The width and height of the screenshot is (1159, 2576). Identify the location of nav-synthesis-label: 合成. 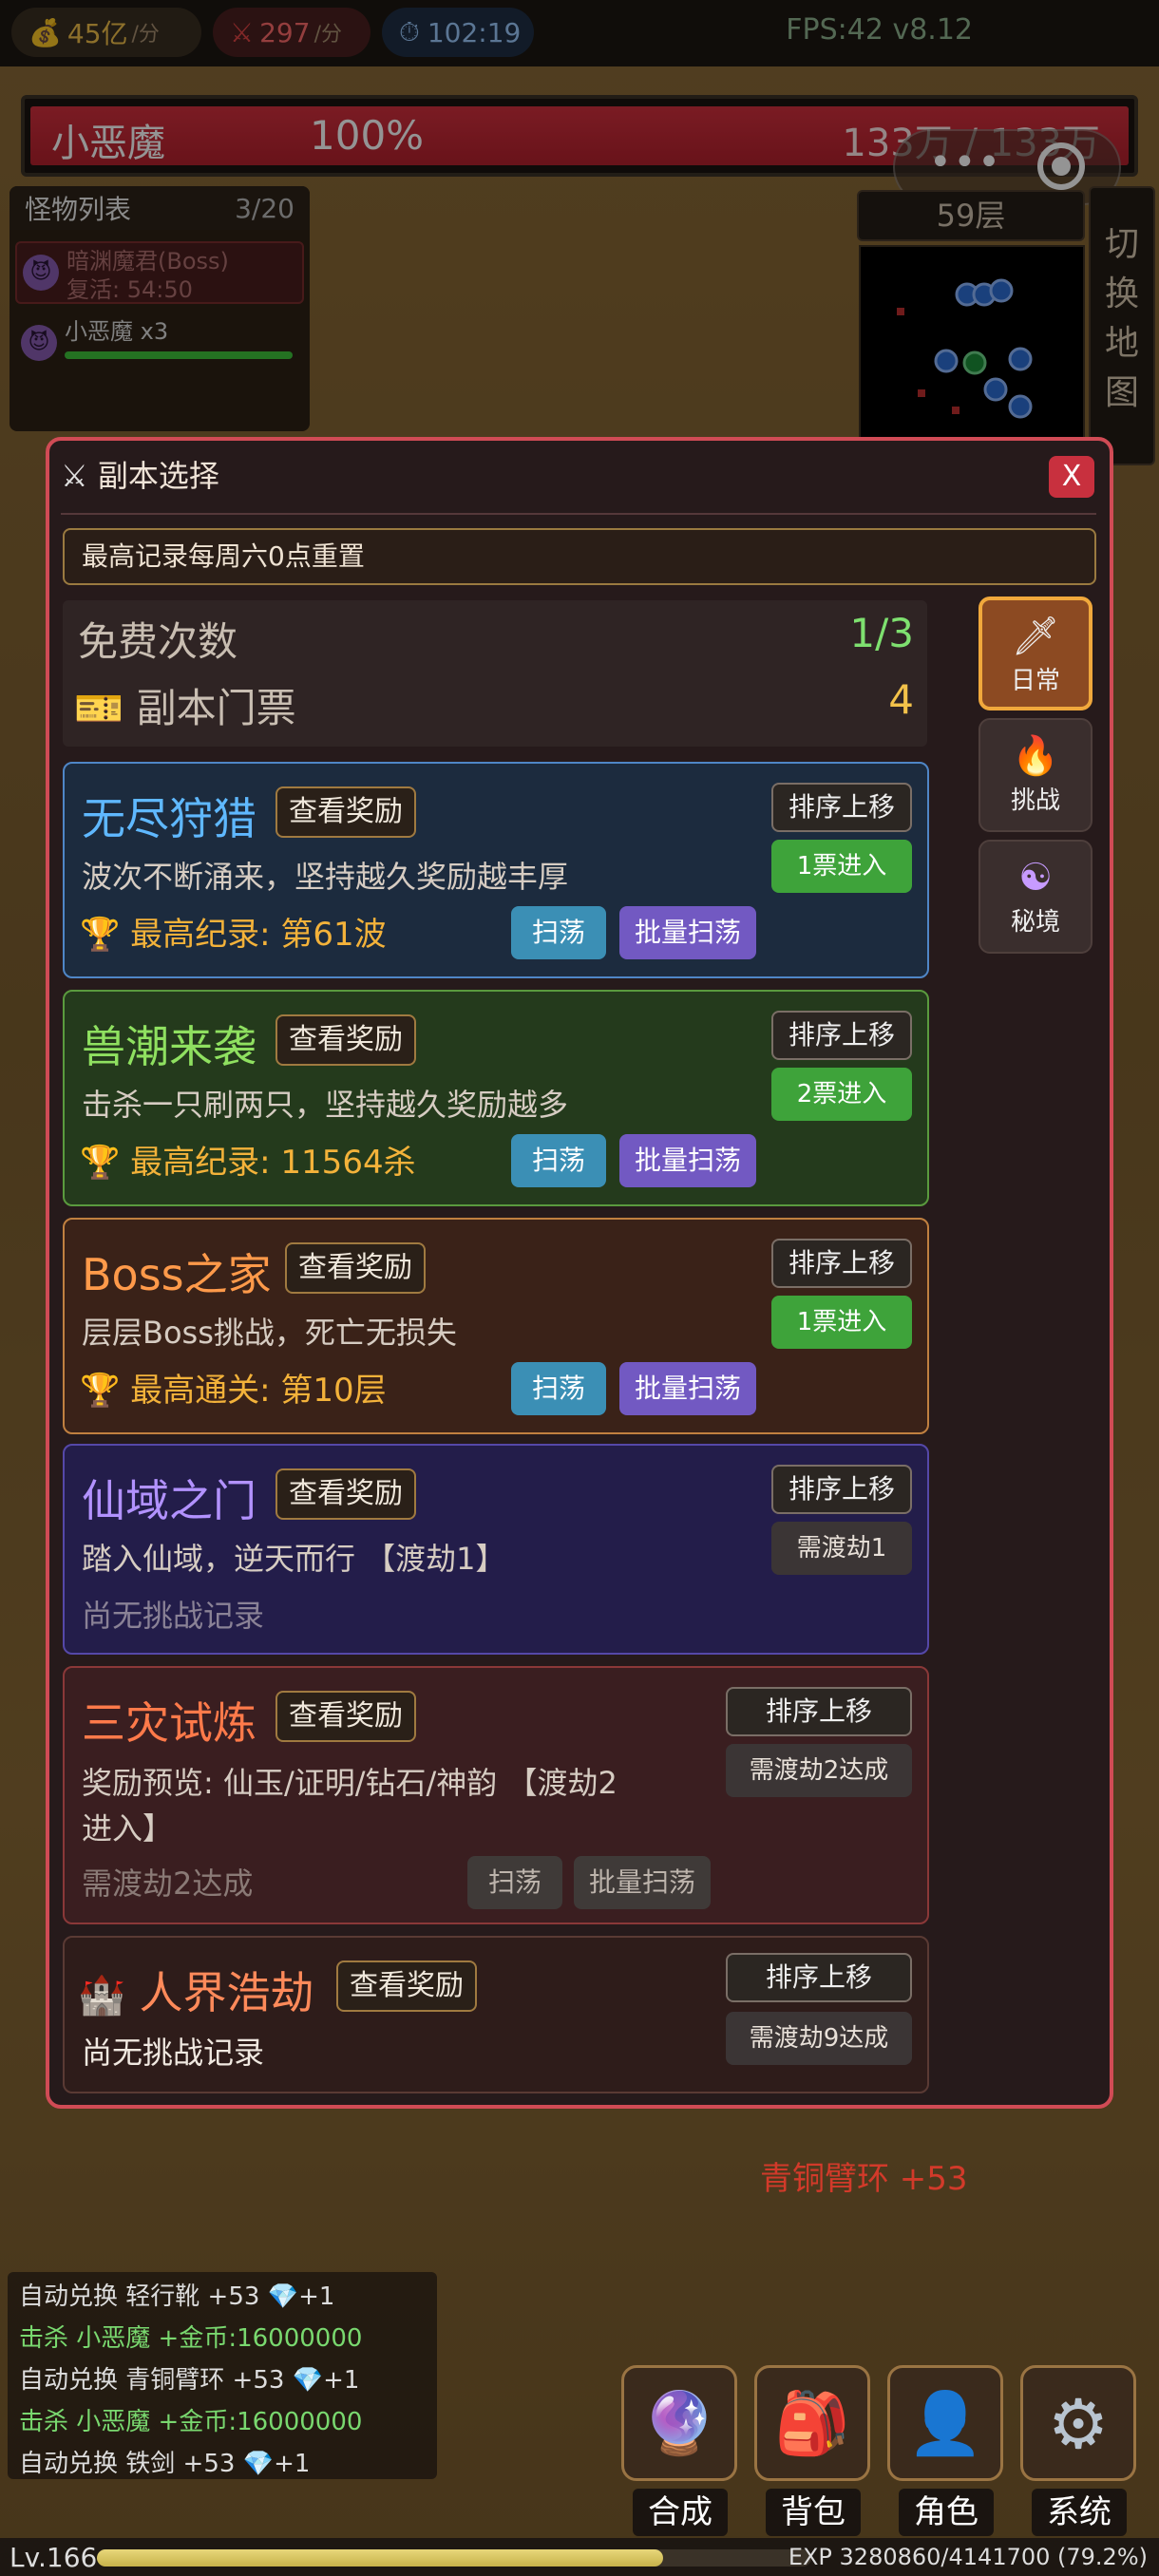
(680, 2512).